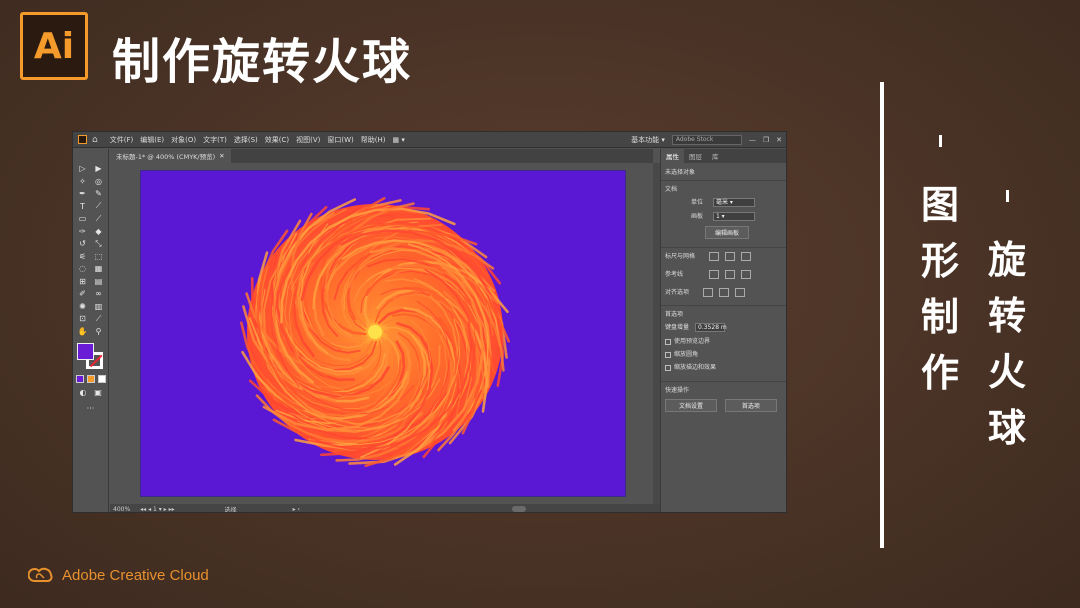  What do you see at coordinates (83, 294) in the screenshot?
I see `eyedropper-icon: ✐` at bounding box center [83, 294].